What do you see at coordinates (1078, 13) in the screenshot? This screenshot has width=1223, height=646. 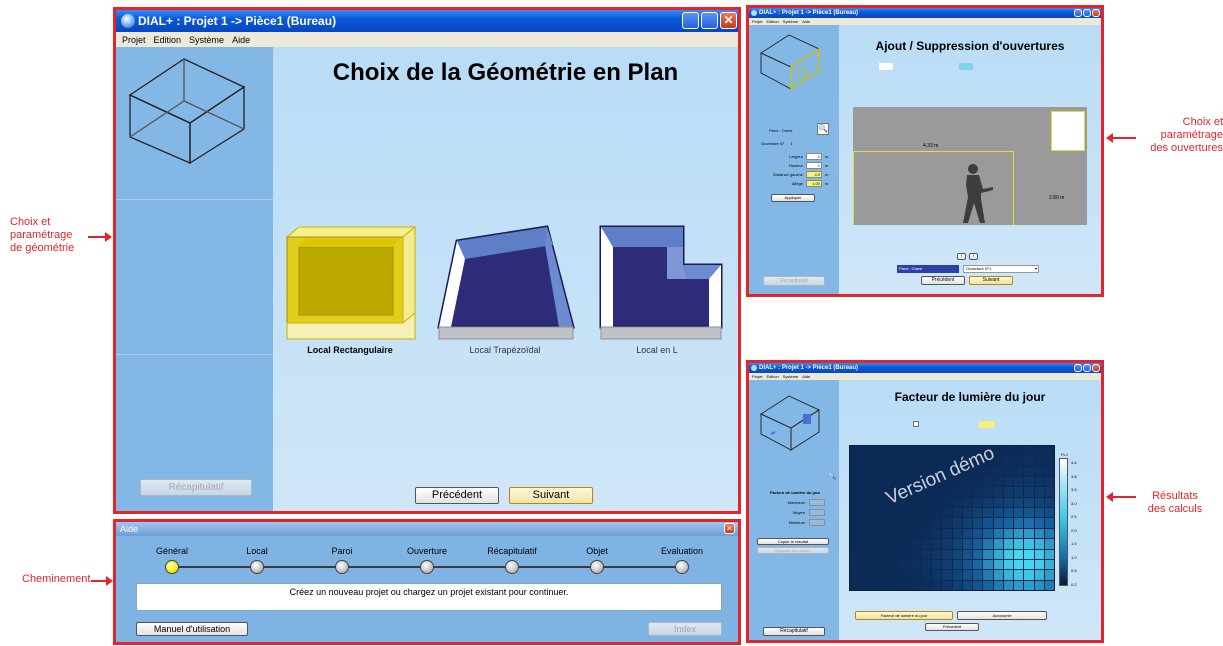 I see `openings-minimize-button` at bounding box center [1078, 13].